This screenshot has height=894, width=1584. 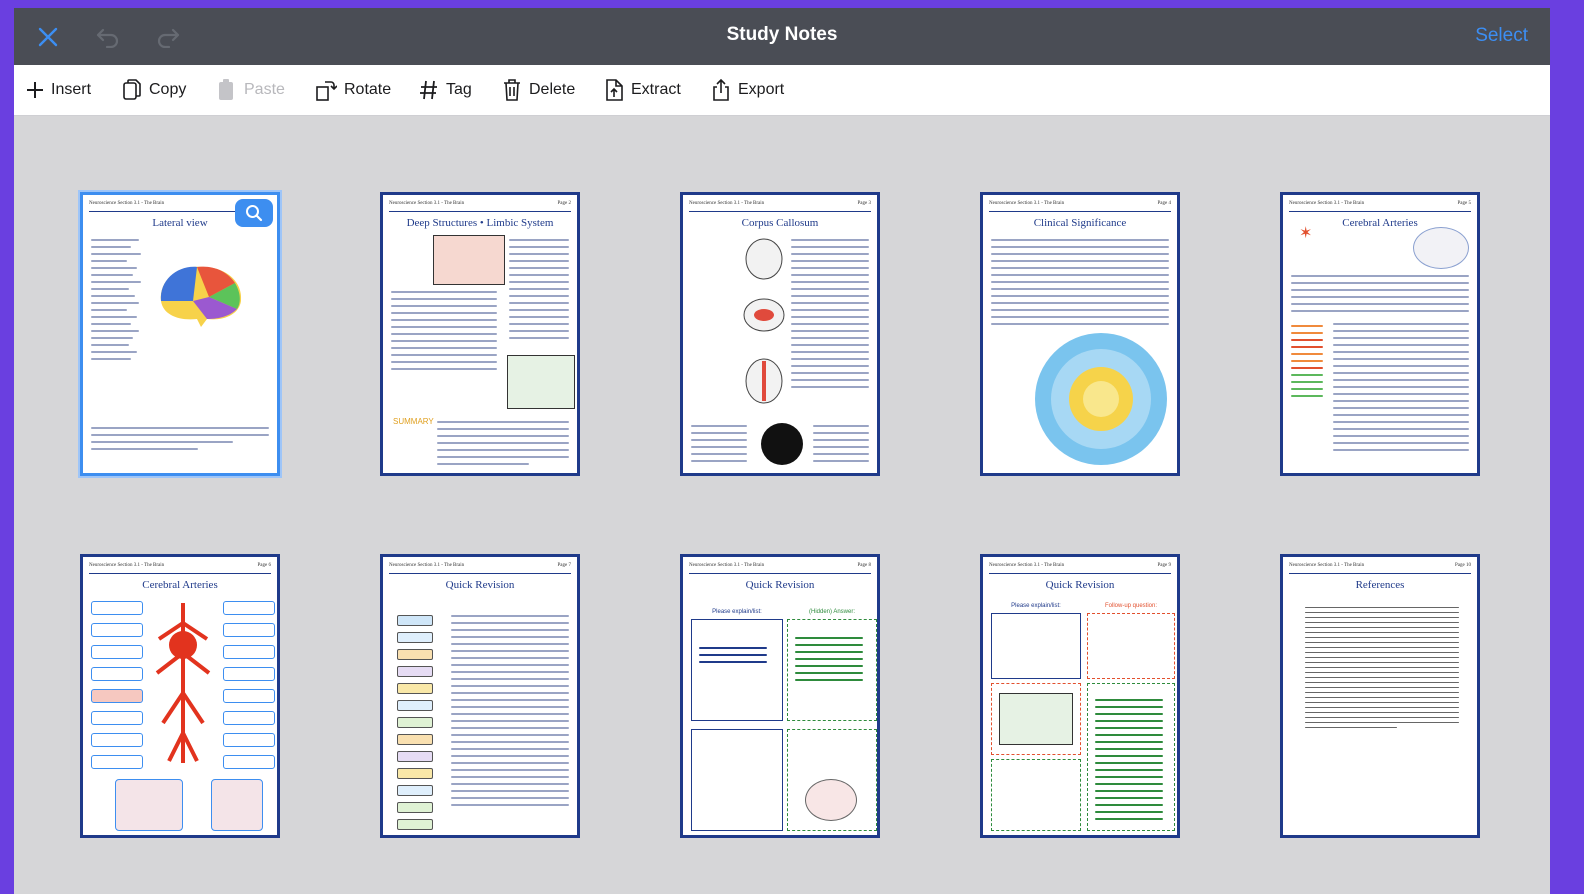 I want to click on delete-label: Delete, so click(x=552, y=89).